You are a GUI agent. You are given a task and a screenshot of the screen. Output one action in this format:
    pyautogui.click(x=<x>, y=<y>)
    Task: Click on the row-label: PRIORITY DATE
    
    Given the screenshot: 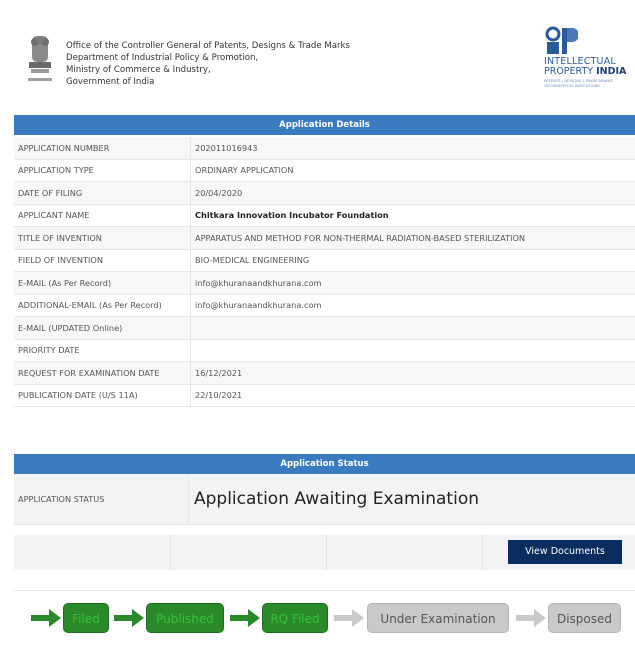 What is the action you would take?
    pyautogui.click(x=102, y=350)
    